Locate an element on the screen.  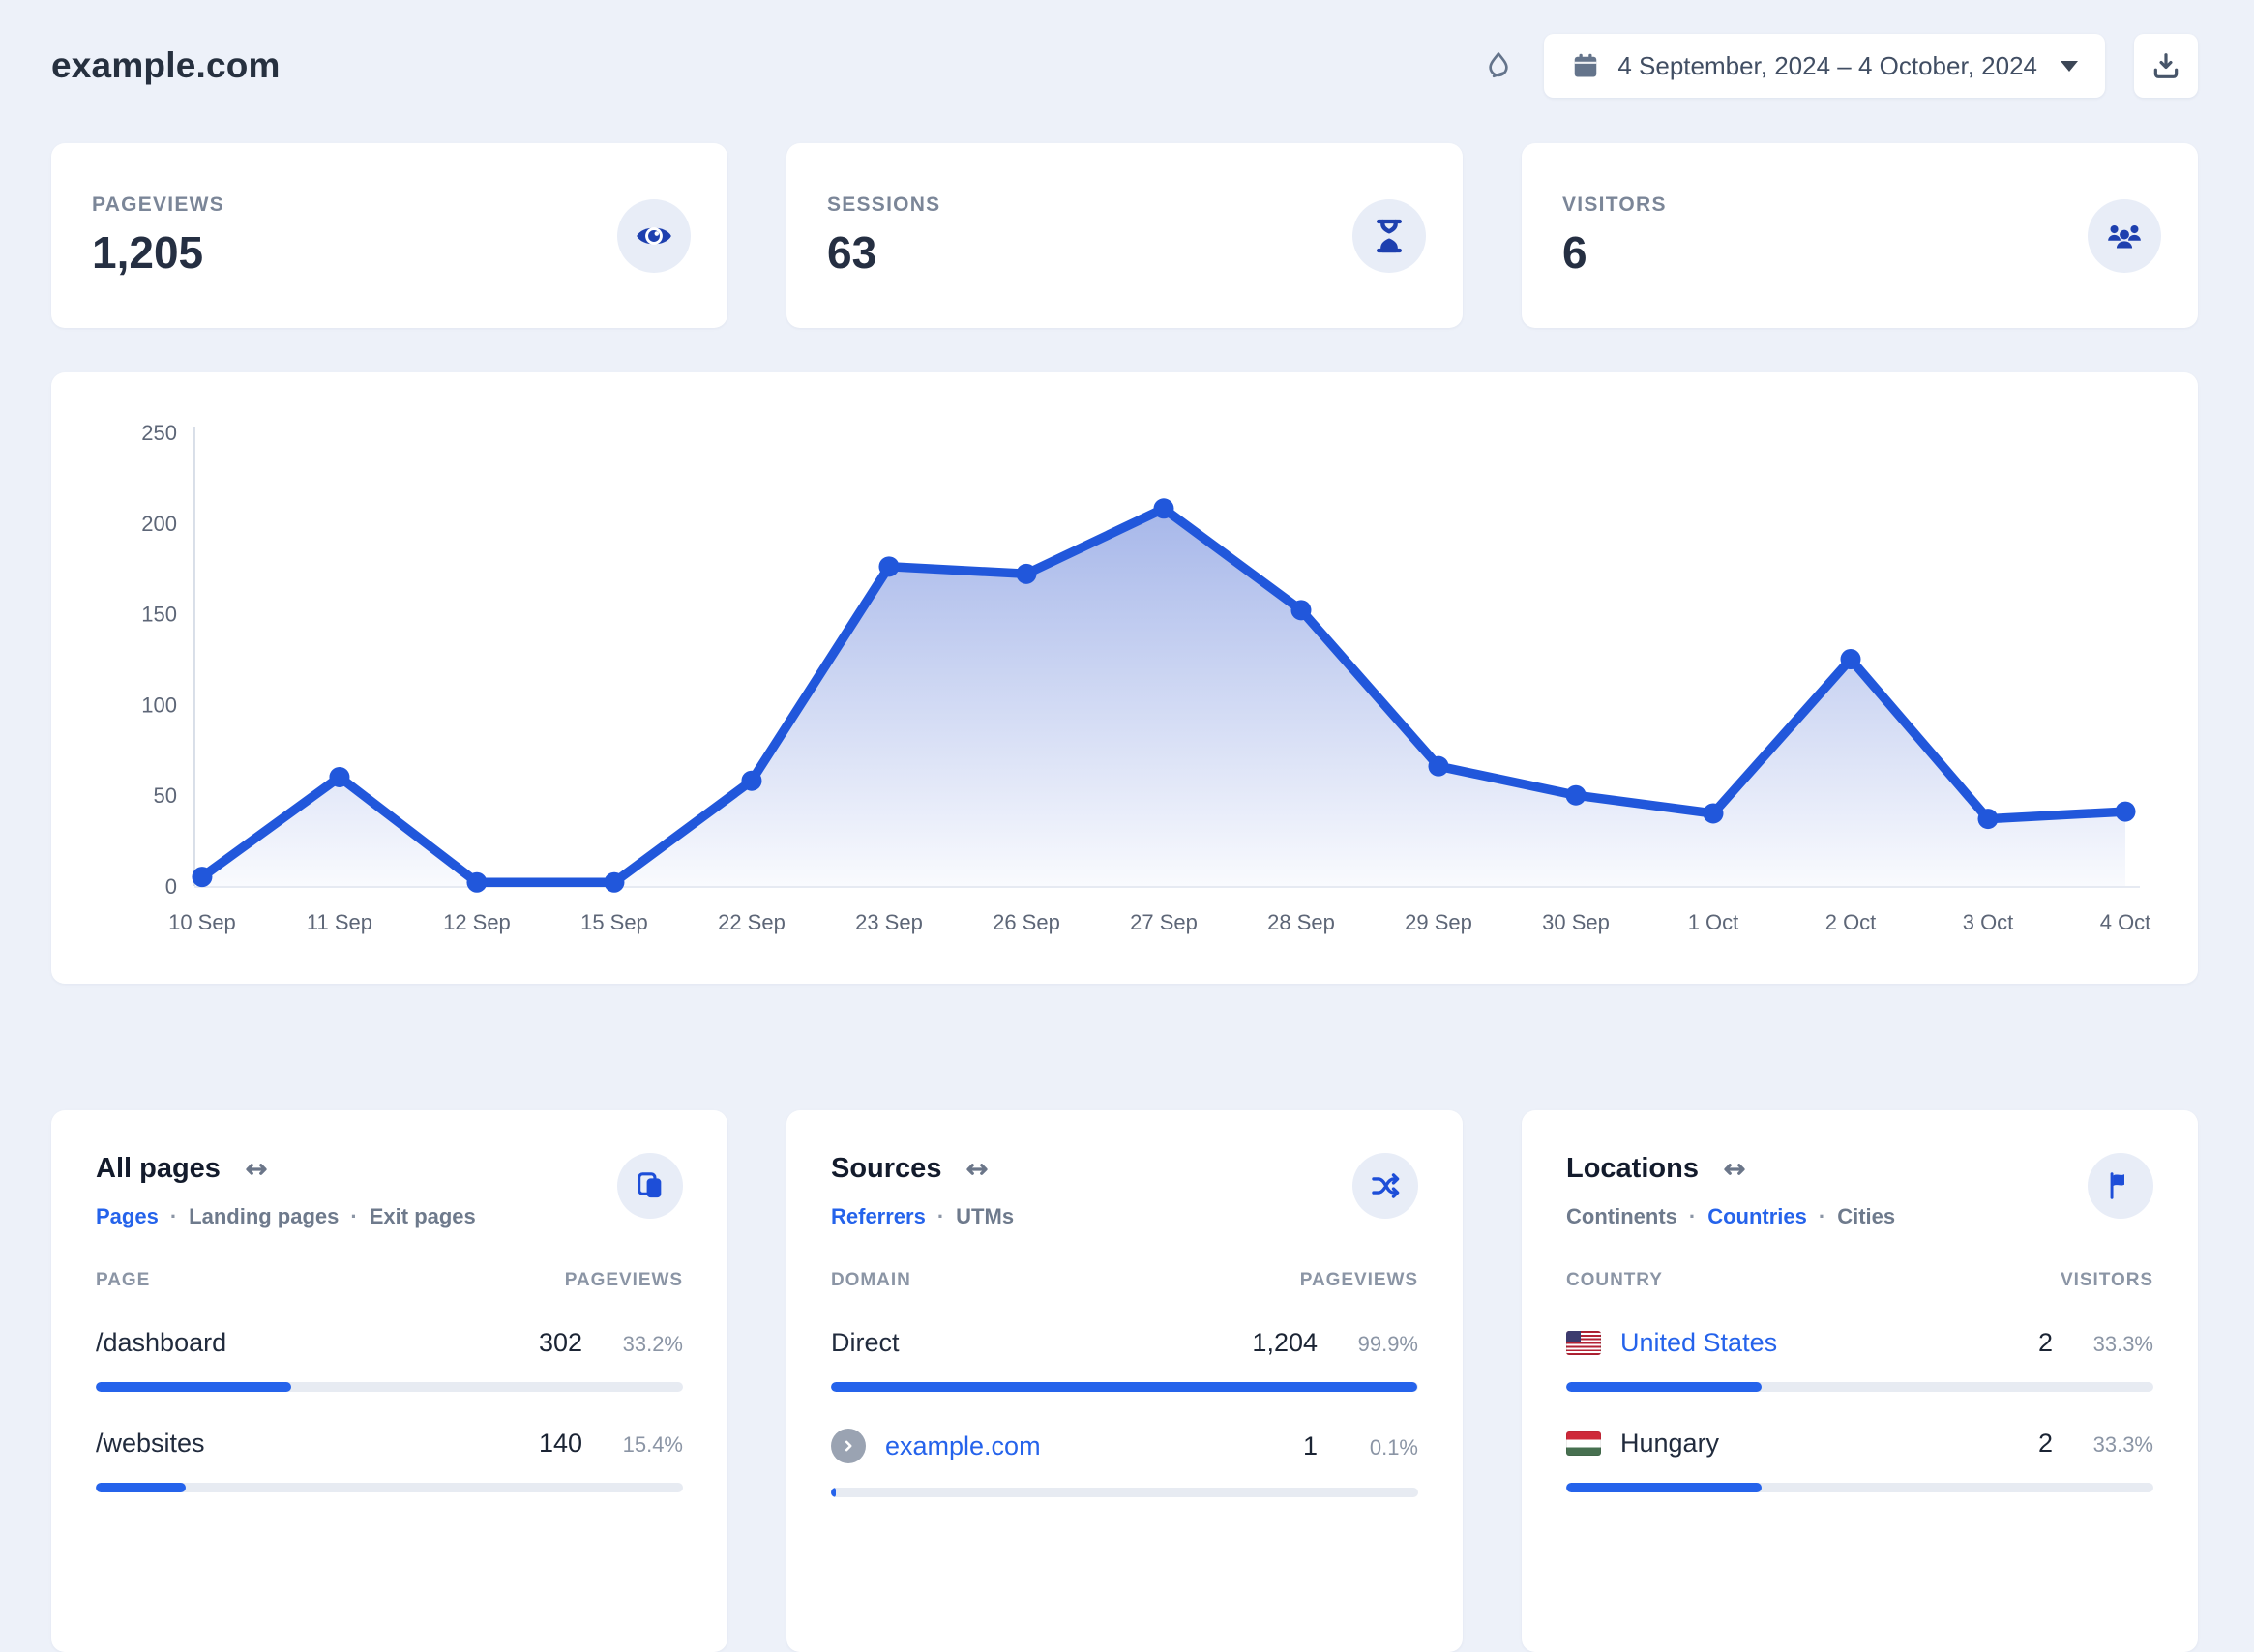
svg-text: 22 Sep is located at coordinates (752, 922).